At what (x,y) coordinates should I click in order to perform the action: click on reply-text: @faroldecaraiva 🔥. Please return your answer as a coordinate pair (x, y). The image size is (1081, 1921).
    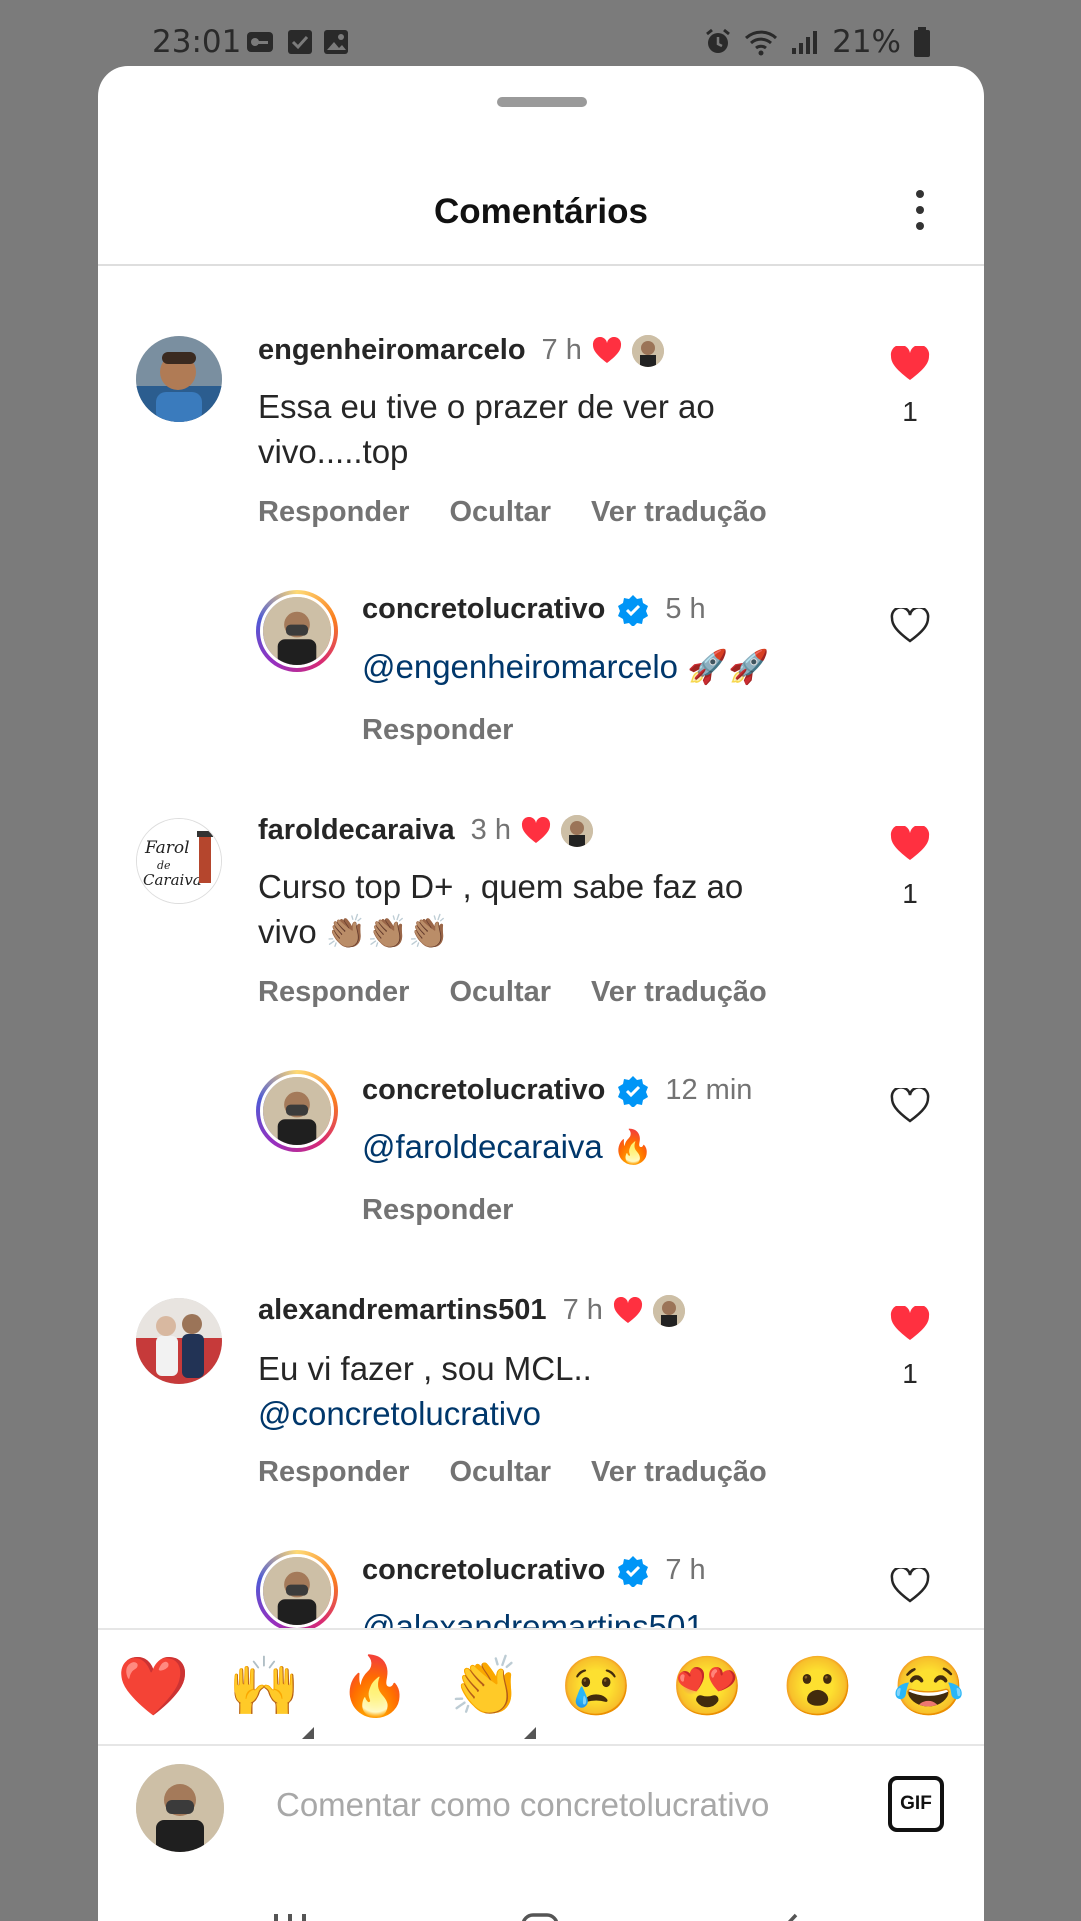
    Looking at the image, I should click on (602, 1146).